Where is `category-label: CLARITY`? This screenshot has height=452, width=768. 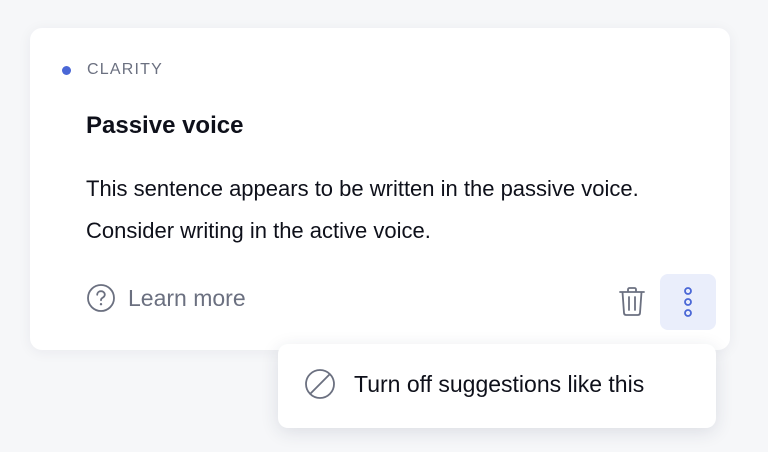
category-label: CLARITY is located at coordinates (125, 69).